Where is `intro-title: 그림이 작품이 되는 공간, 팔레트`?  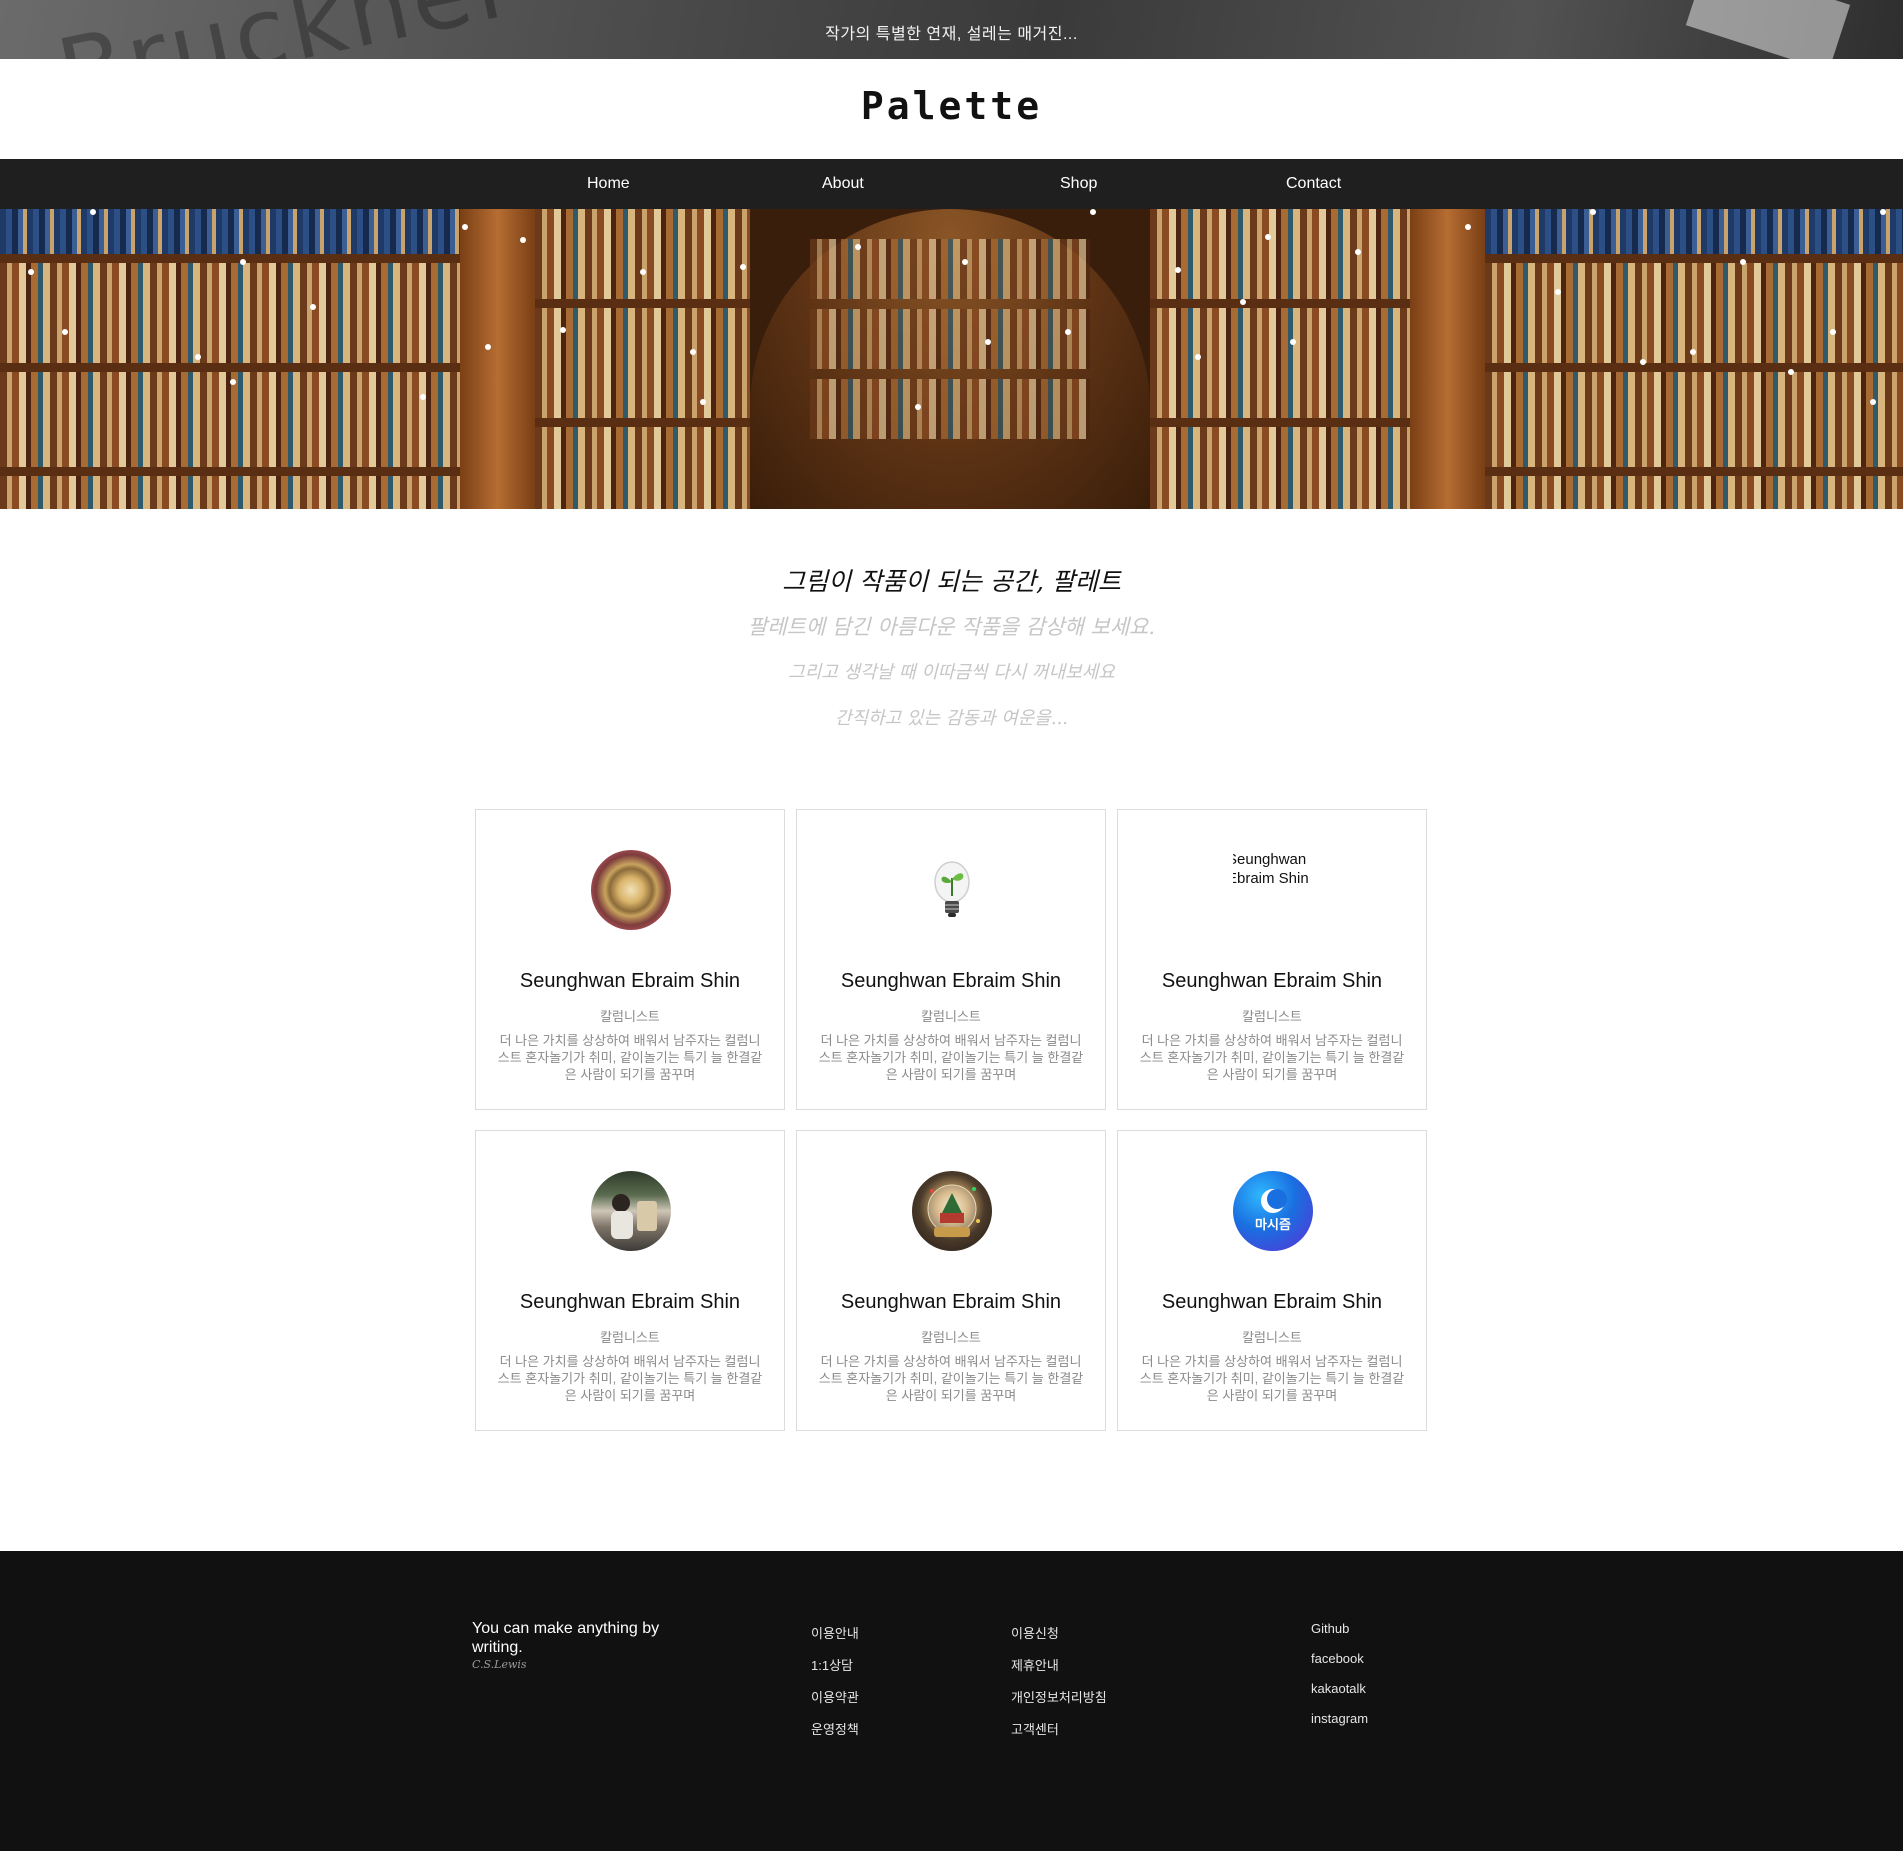 intro-title: 그림이 작품이 되는 공간, 팔레트 is located at coordinates (951, 581).